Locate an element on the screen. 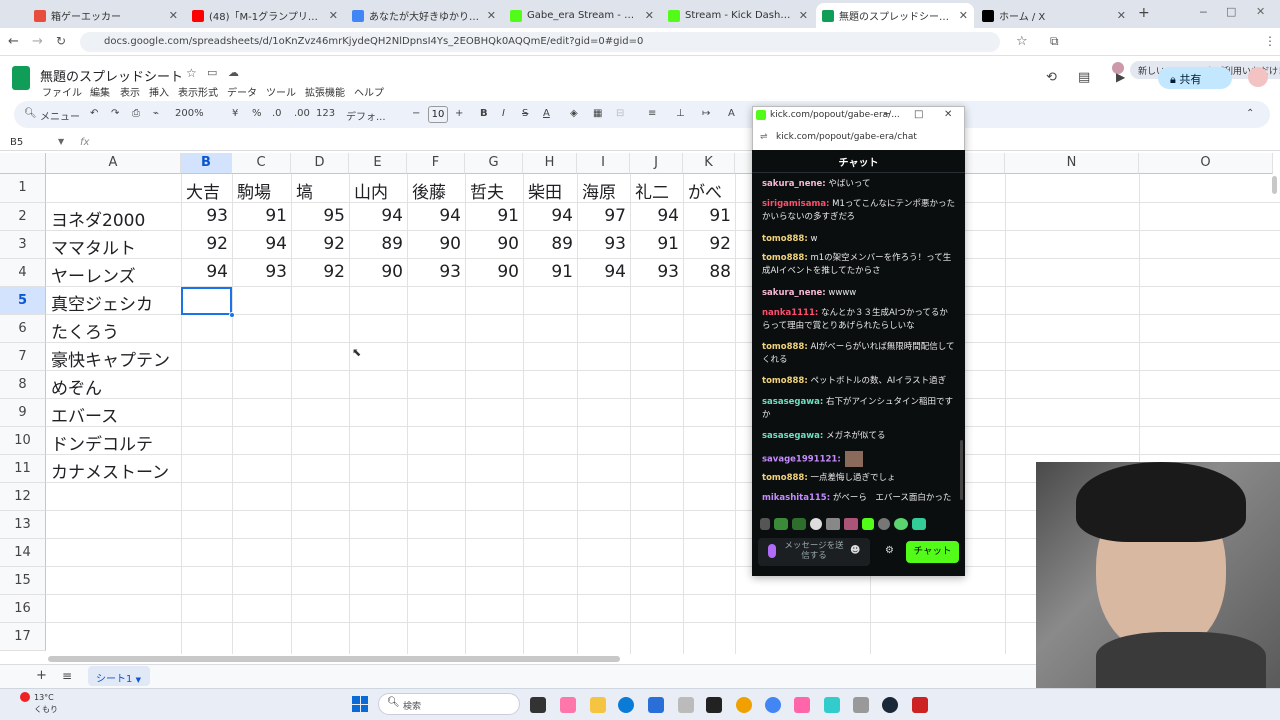 This screenshot has height=720, width=1280. print-icon: ⎙ is located at coordinates (136, 113).